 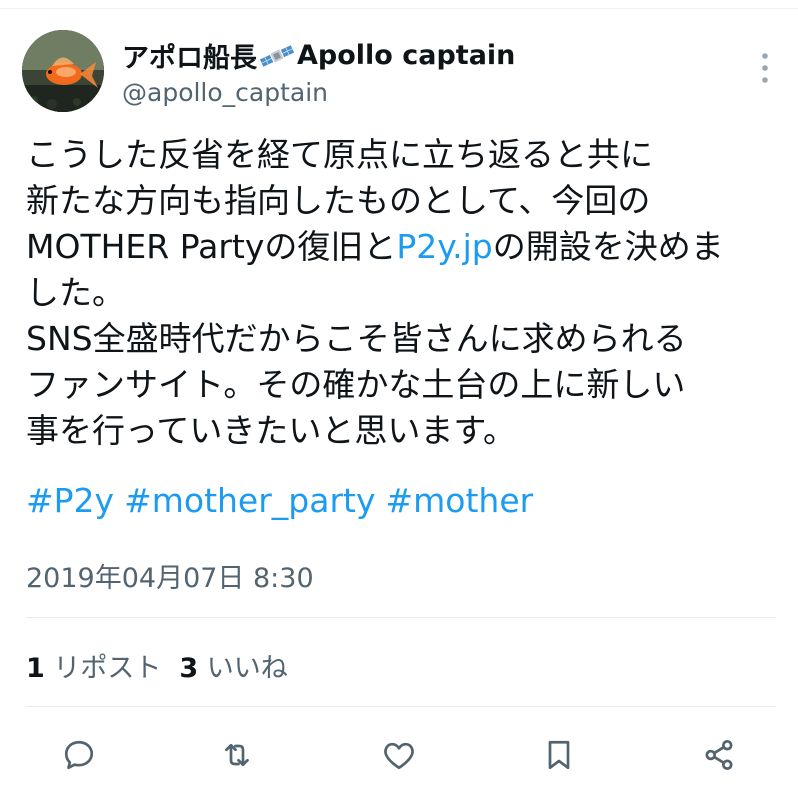 I want to click on hashtag-link: #P2y, so click(x=70, y=500).